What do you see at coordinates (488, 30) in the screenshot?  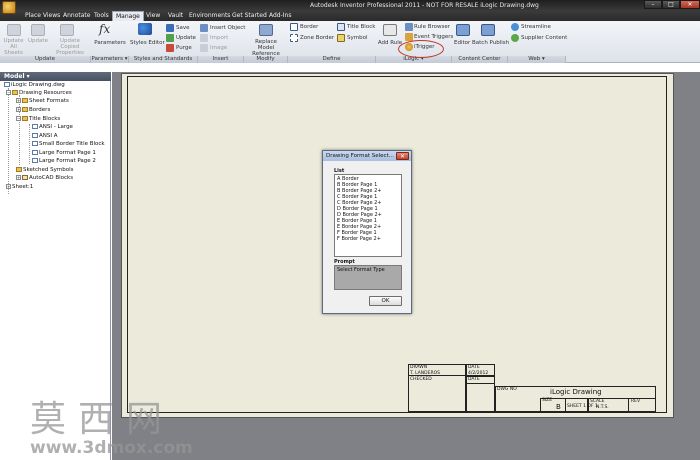 I see `batch-publish-icon` at bounding box center [488, 30].